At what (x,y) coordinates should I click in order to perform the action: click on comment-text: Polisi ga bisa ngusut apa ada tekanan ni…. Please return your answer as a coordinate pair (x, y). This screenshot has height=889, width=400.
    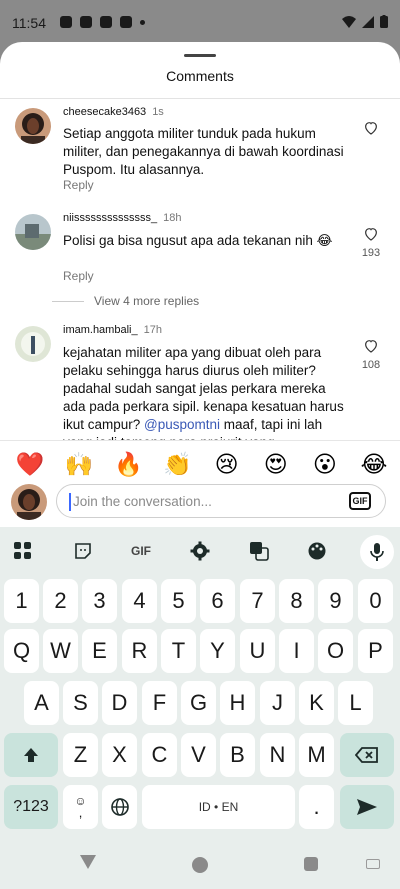
    Looking at the image, I should click on (198, 240).